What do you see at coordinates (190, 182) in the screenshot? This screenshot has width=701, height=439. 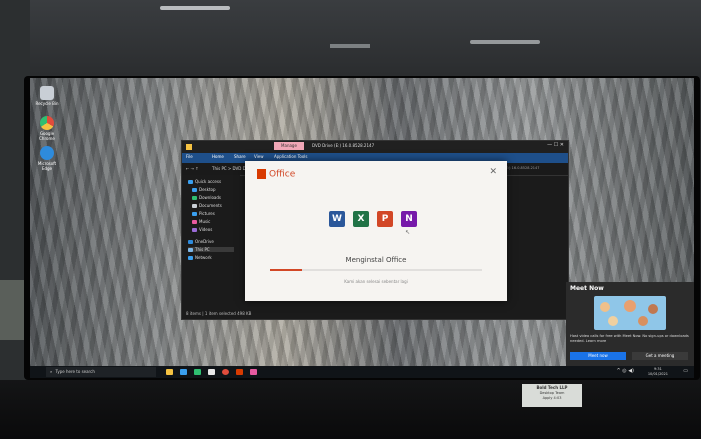 I see `star-icon` at bounding box center [190, 182].